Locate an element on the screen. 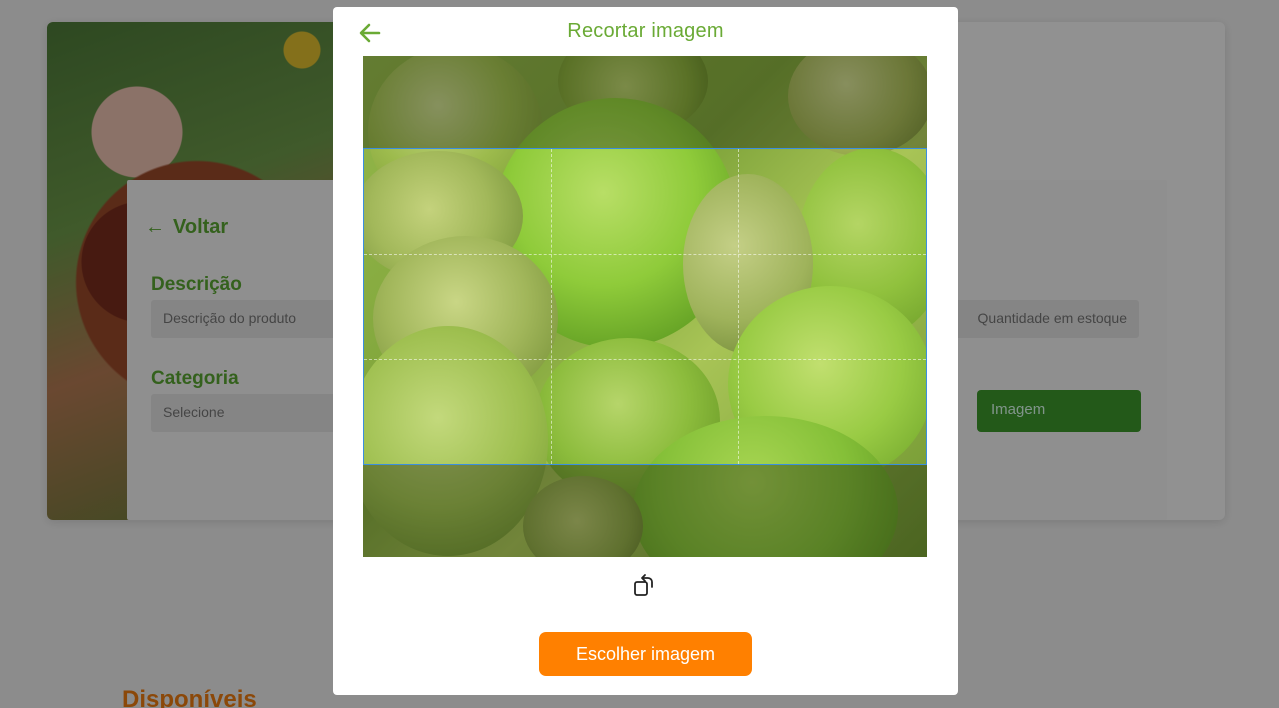 The image size is (1279, 708). crop-mask-top is located at coordinates (645, 102).